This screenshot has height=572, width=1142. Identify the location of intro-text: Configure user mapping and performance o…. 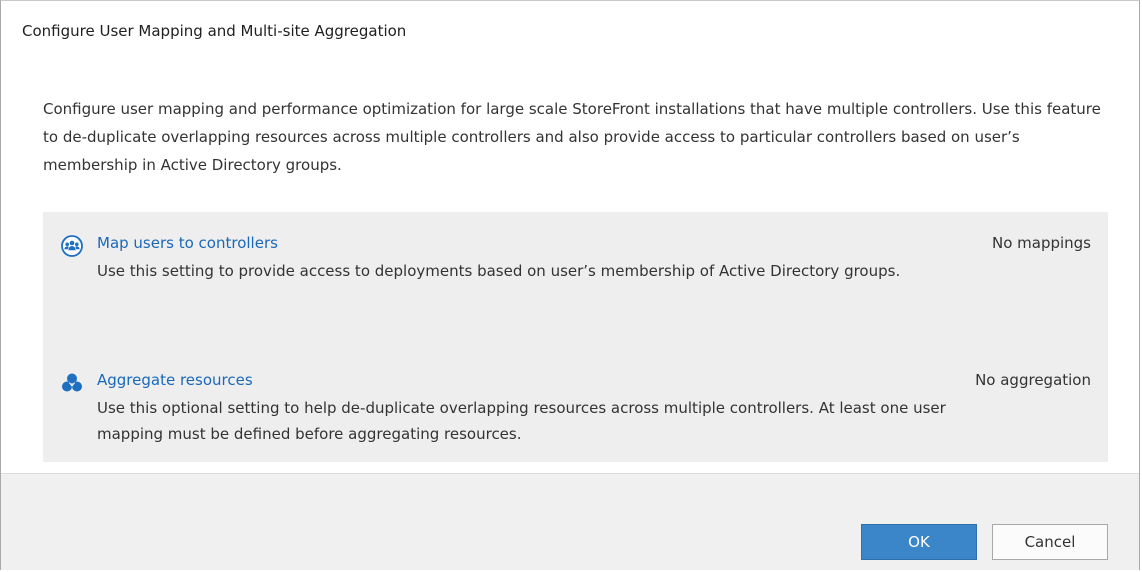
(572, 137).